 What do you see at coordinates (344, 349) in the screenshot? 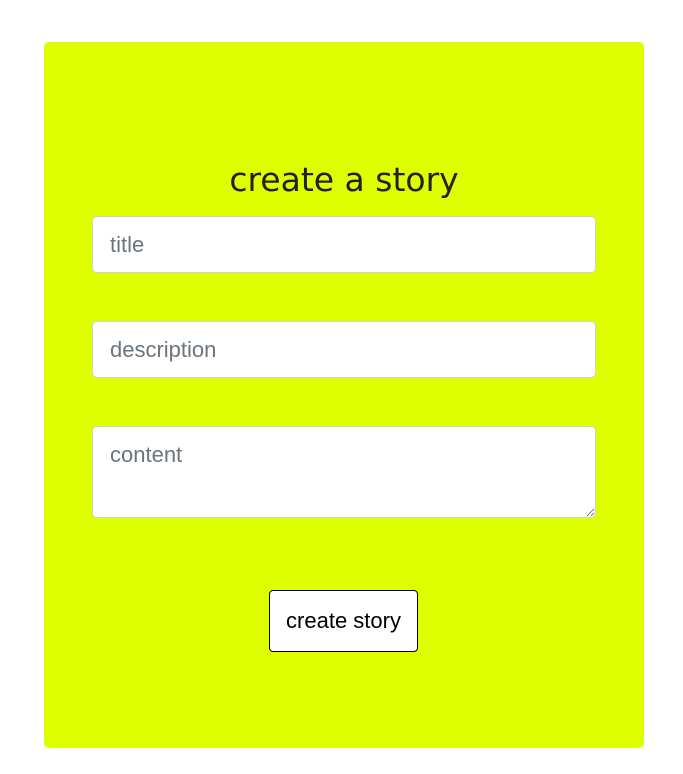
I see `description-input` at bounding box center [344, 349].